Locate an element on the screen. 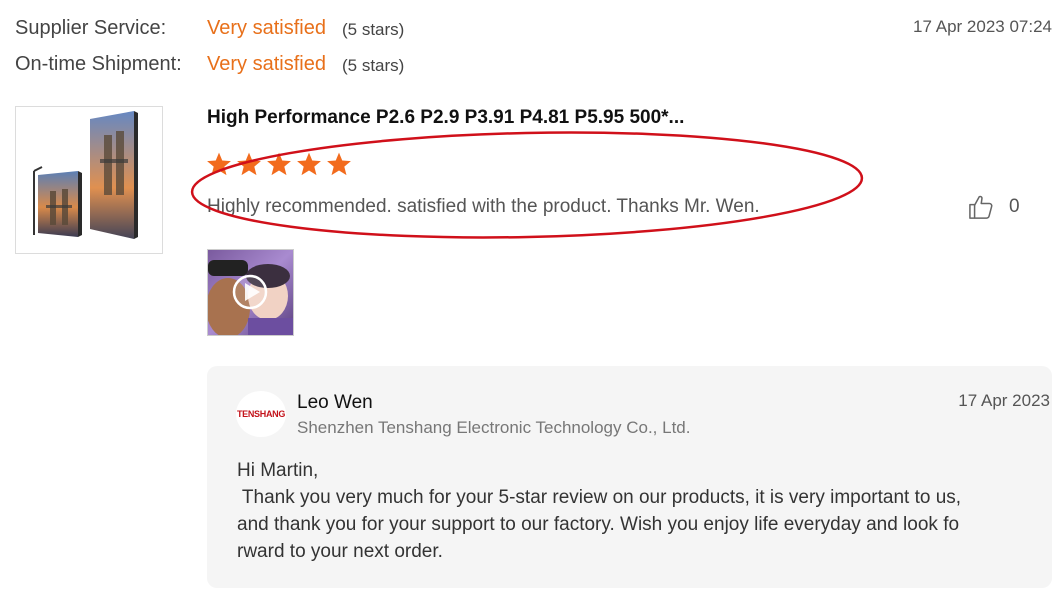 Image resolution: width=1061 pixels, height=598 pixels. reply-date: 17 Apr 2023 is located at coordinates (1004, 400).